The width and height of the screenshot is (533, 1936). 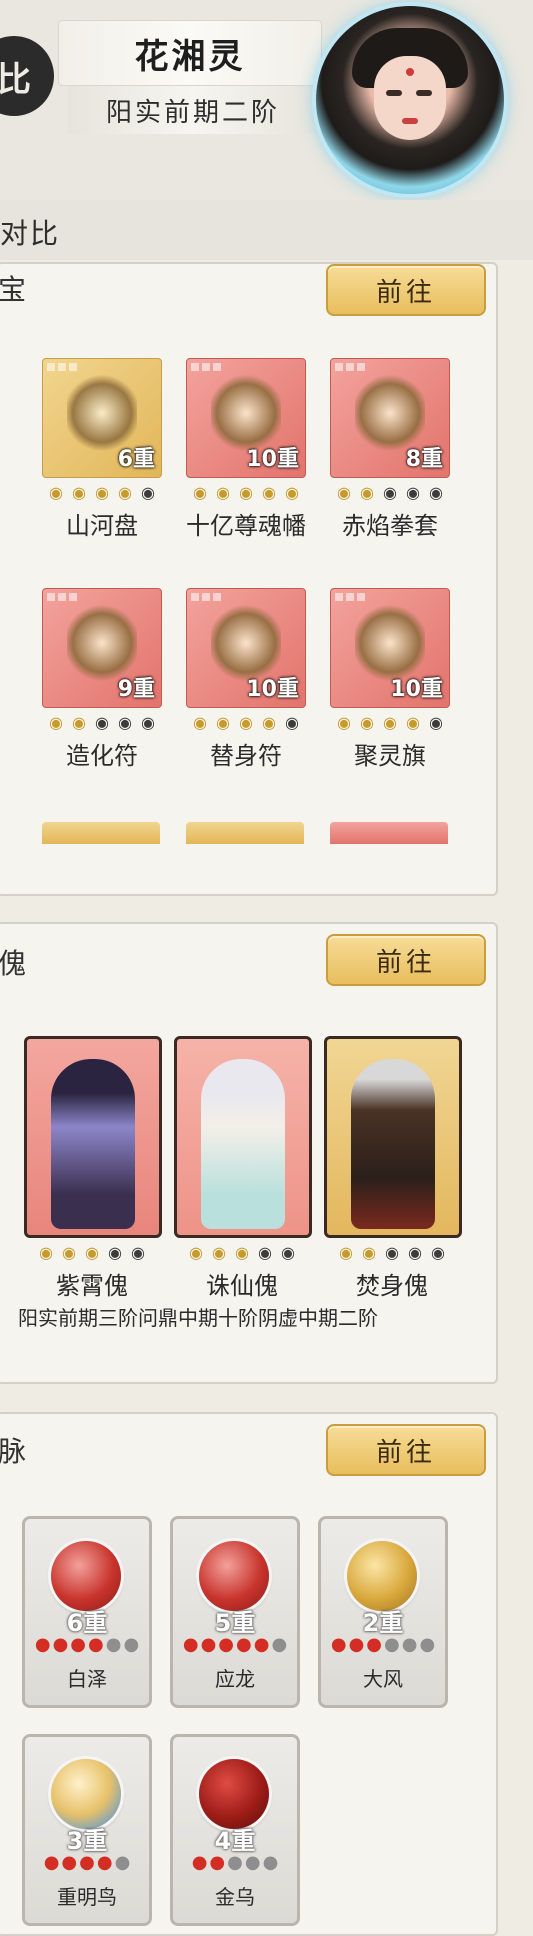 What do you see at coordinates (102, 648) in the screenshot?
I see `treasure-tile: 9重` at bounding box center [102, 648].